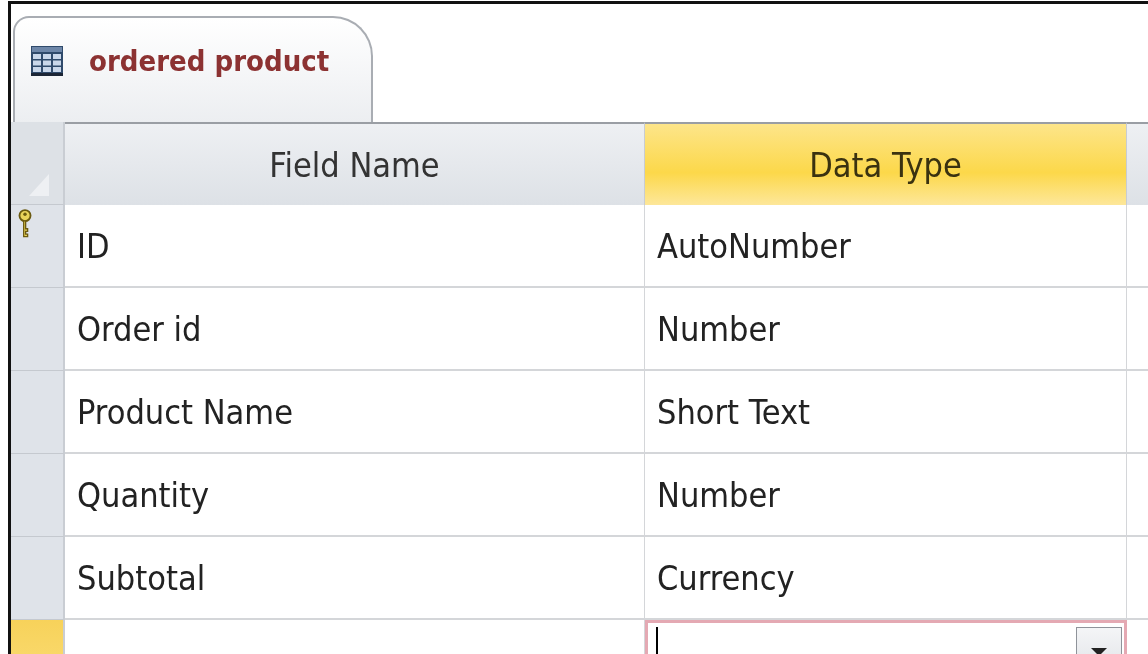 The width and height of the screenshot is (1148, 654). What do you see at coordinates (1137, 163) in the screenshot?
I see `column-header` at bounding box center [1137, 163].